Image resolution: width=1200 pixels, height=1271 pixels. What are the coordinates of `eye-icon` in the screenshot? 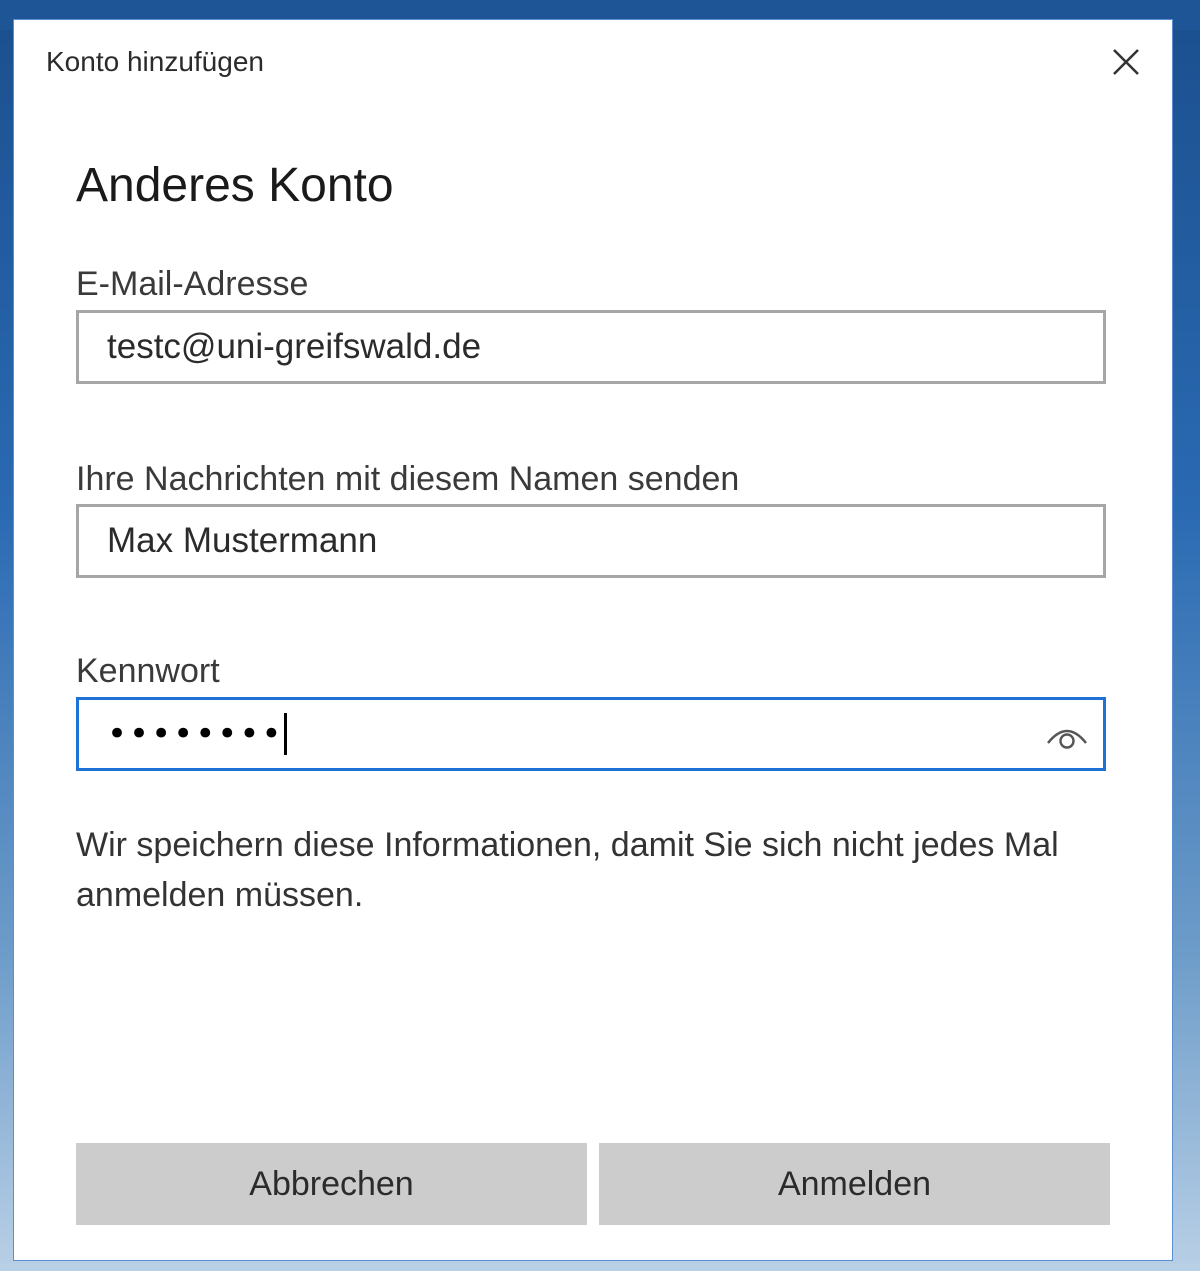 It's located at (1067, 739).